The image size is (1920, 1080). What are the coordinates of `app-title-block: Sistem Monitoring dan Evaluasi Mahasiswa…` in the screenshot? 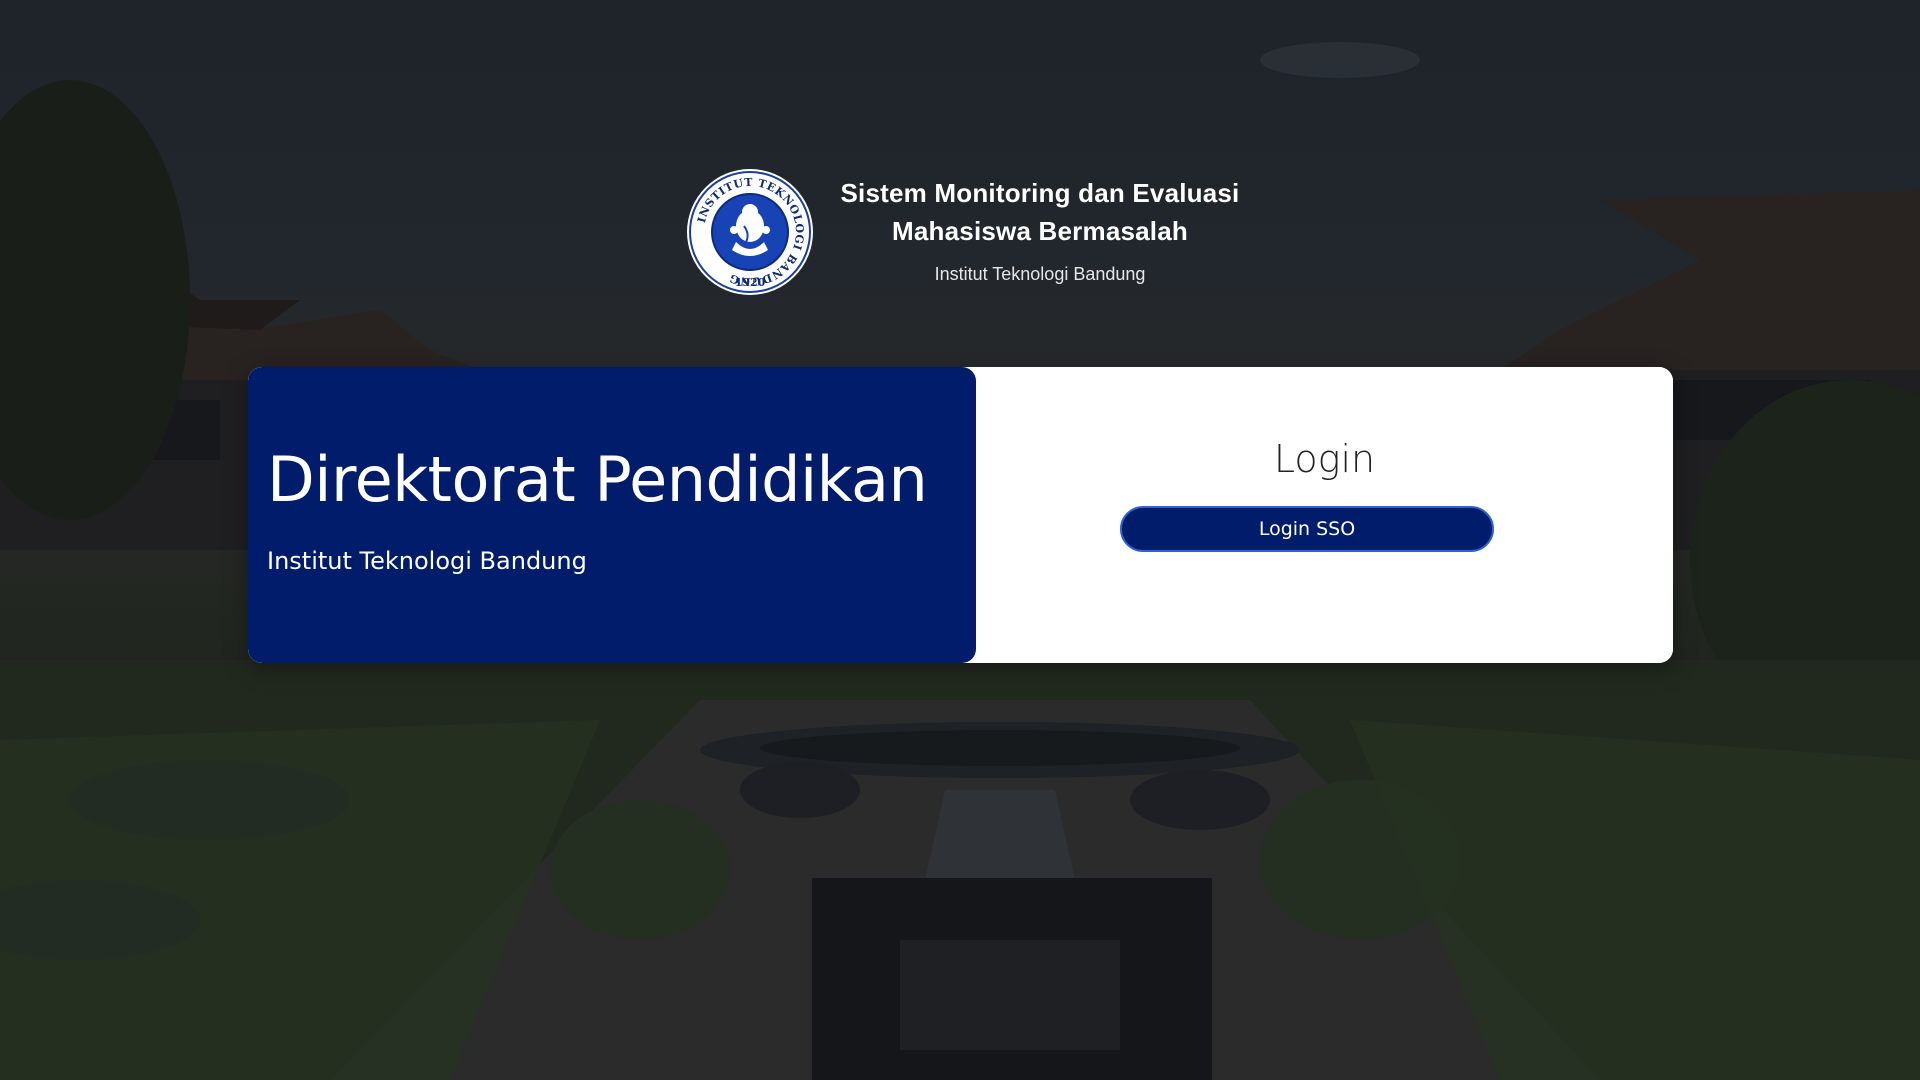 It's located at (1040, 229).